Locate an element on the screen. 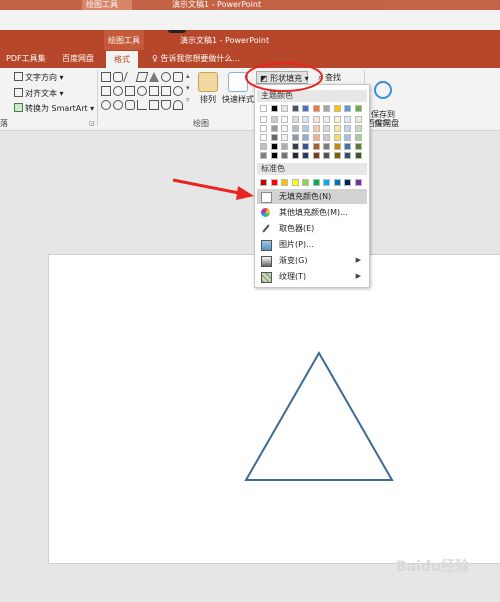 The image size is (500, 602). eyedropper-icon is located at coordinates (266, 228).